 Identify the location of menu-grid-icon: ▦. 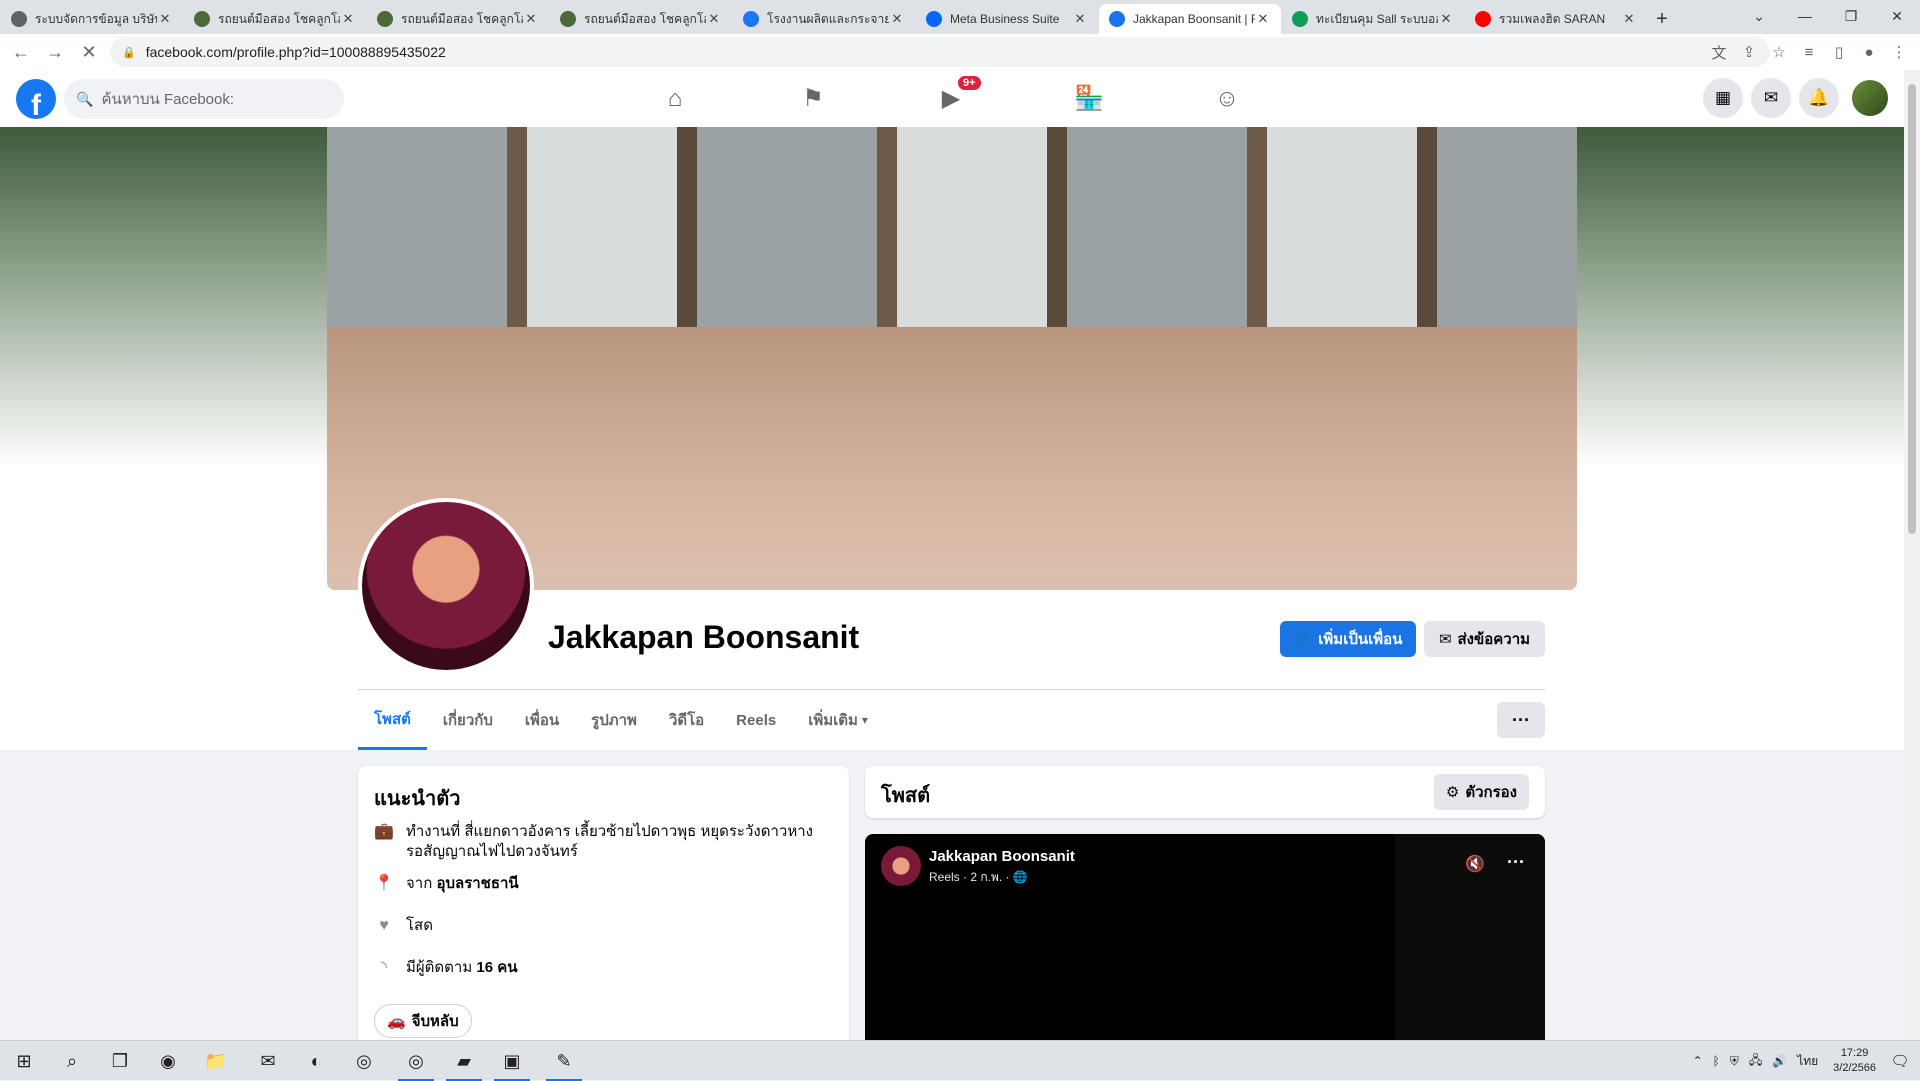
(1723, 98).